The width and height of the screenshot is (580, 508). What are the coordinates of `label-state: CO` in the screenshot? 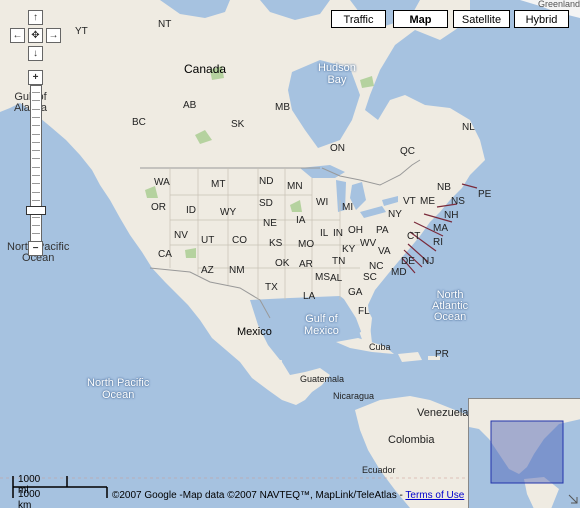 It's located at (239, 240).